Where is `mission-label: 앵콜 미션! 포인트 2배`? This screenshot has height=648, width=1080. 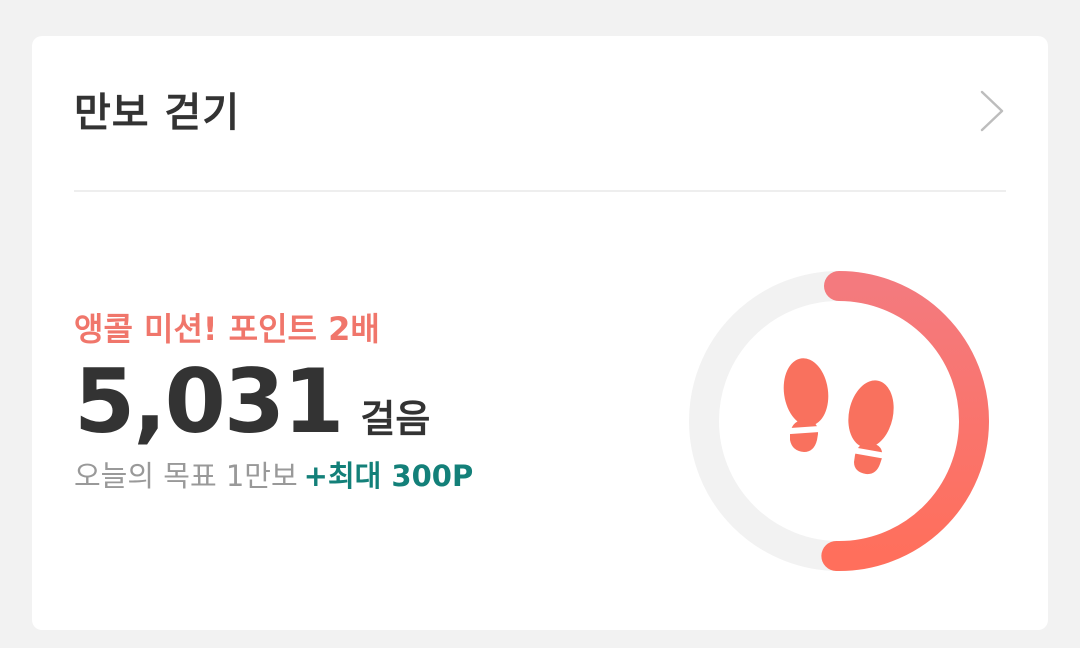 mission-label: 앵콜 미션! 포인트 2배 is located at coordinates (227, 329).